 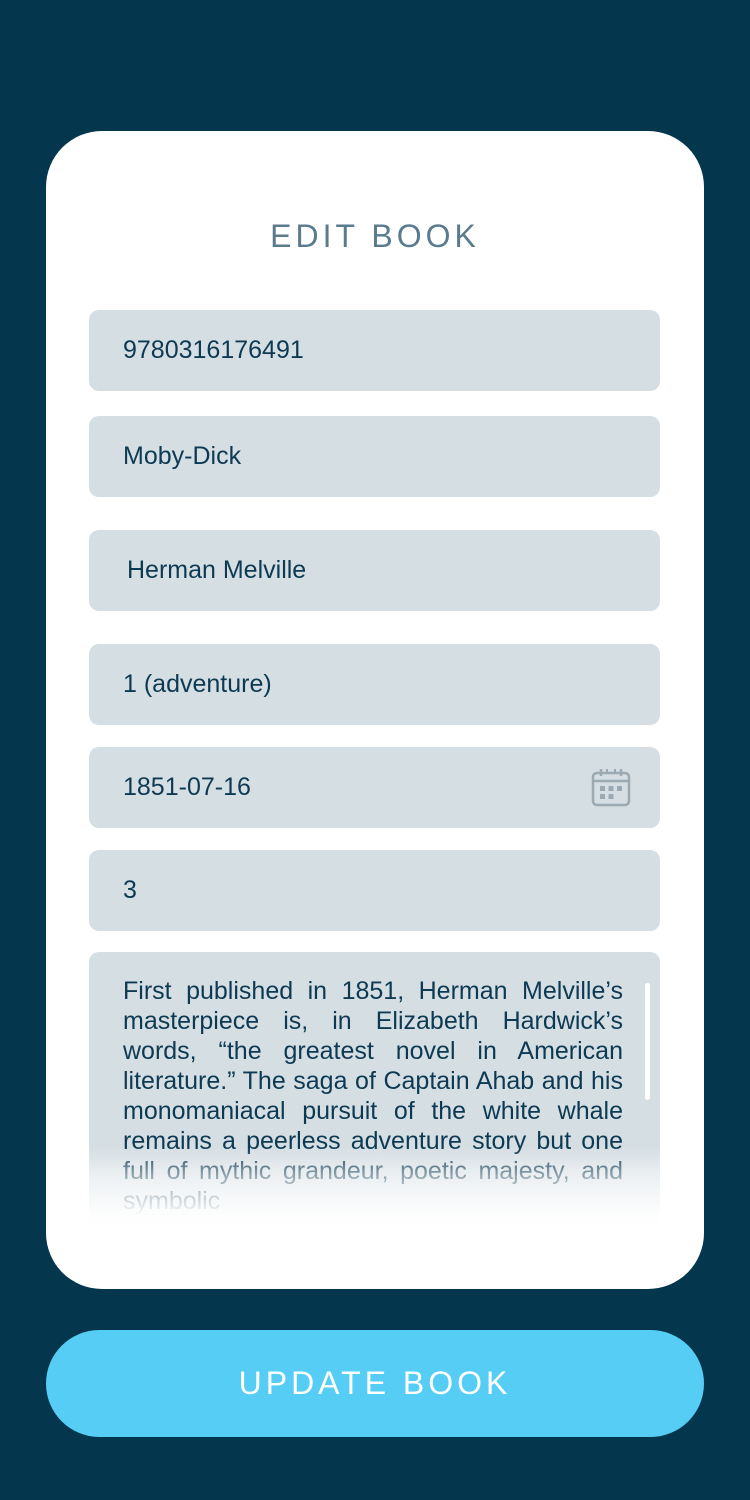 I want to click on author-field: Herman Melville, so click(x=374, y=570).